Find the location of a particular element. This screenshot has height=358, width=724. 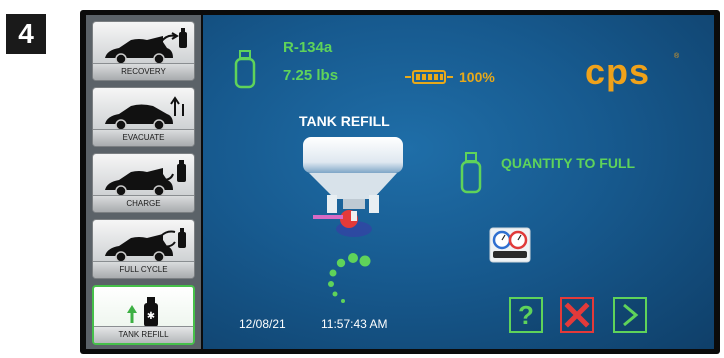

cancel-button is located at coordinates (577, 315).